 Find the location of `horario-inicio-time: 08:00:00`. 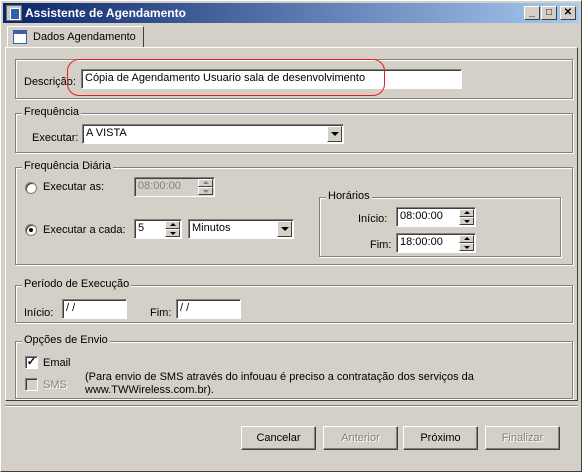

horario-inicio-time: 08:00:00 is located at coordinates (436, 217).